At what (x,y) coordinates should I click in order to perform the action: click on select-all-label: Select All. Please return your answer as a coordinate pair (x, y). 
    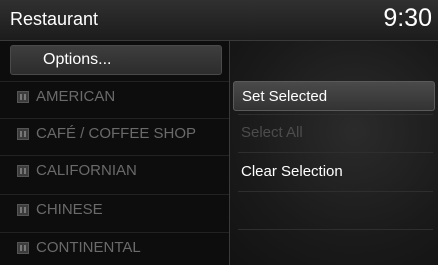
    Looking at the image, I should click on (272, 132).